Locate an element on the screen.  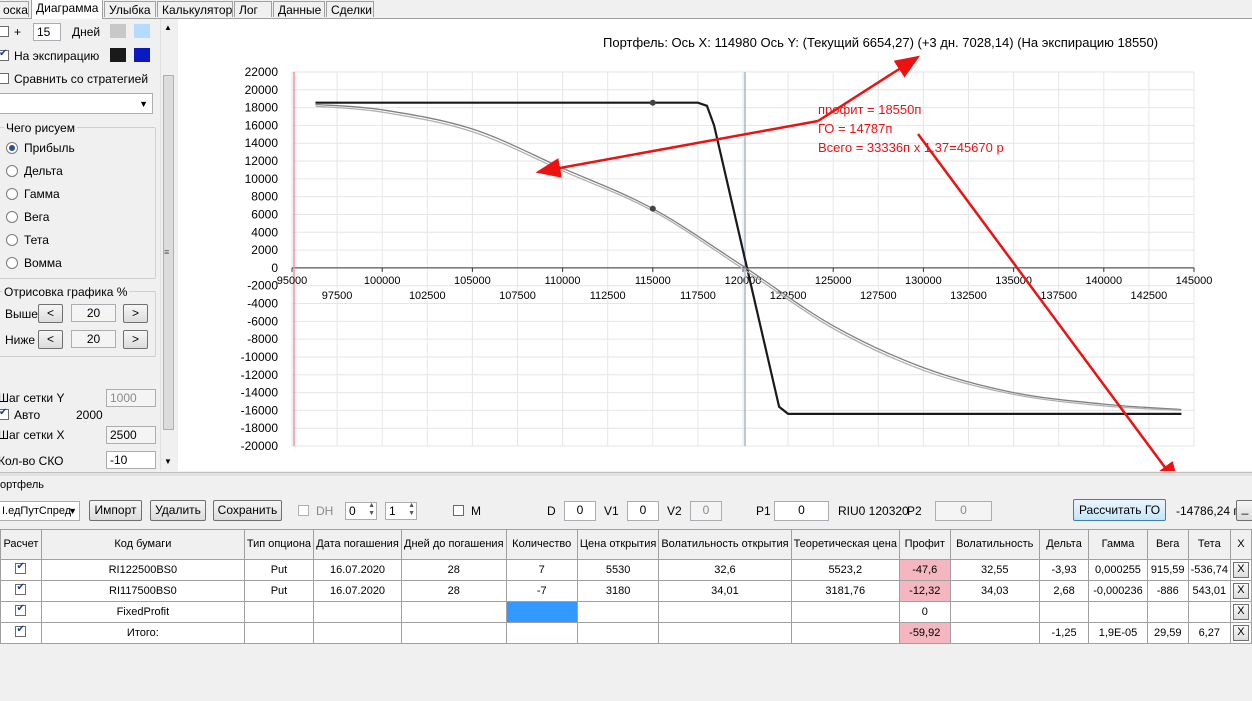
p2-input: 0 is located at coordinates (963, 511).